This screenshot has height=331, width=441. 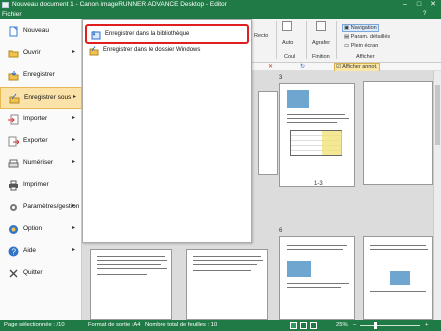 I want to click on rotate-icon: ↻, so click(x=302, y=66).